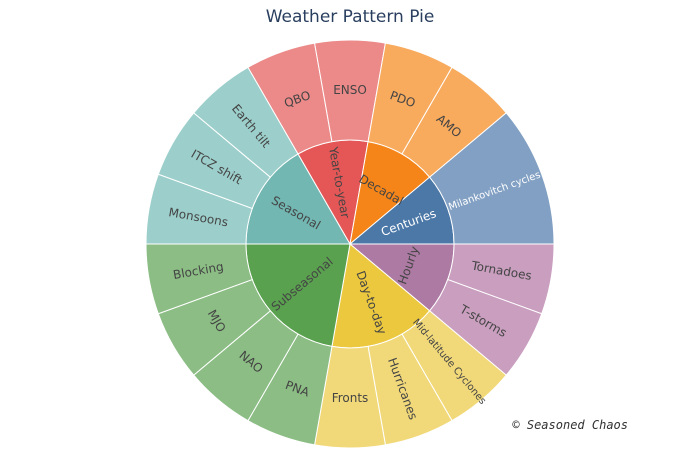 The width and height of the screenshot is (700, 450). What do you see at coordinates (350, 90) in the screenshot?
I see `outer-label-enso: ENSO` at bounding box center [350, 90].